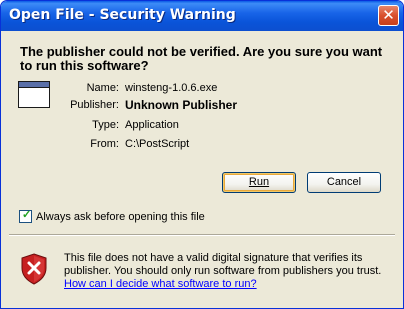 The width and height of the screenshot is (404, 309). I want to click on checkmark-icon: ✓, so click(27, 215).